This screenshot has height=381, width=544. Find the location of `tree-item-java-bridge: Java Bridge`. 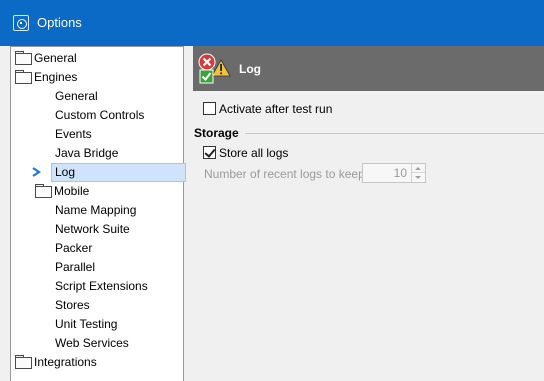

tree-item-java-bridge: Java Bridge is located at coordinates (86, 153).